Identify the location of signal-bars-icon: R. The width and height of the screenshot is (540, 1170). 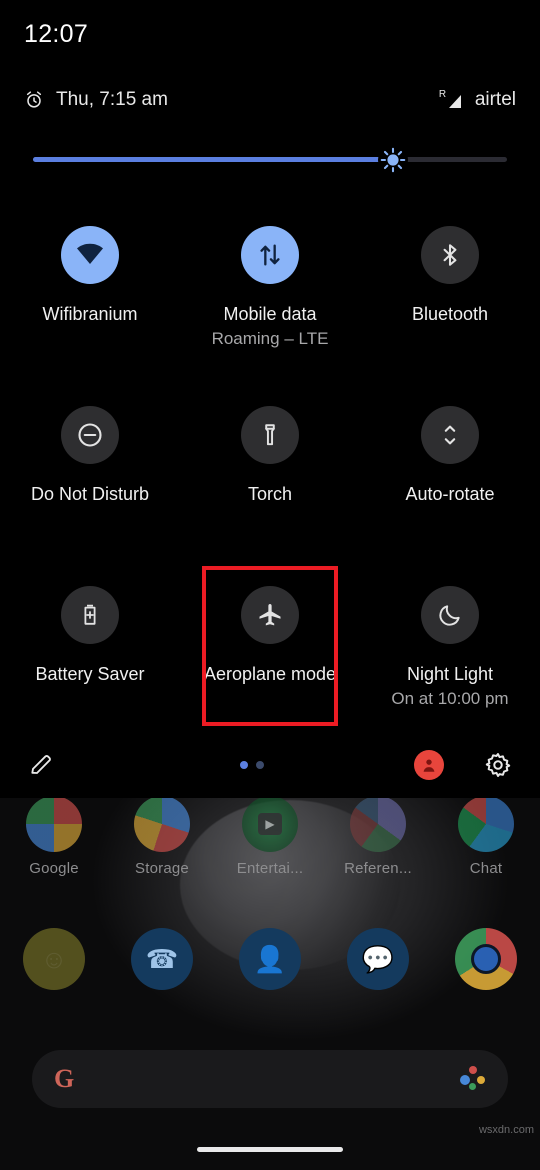
(452, 100).